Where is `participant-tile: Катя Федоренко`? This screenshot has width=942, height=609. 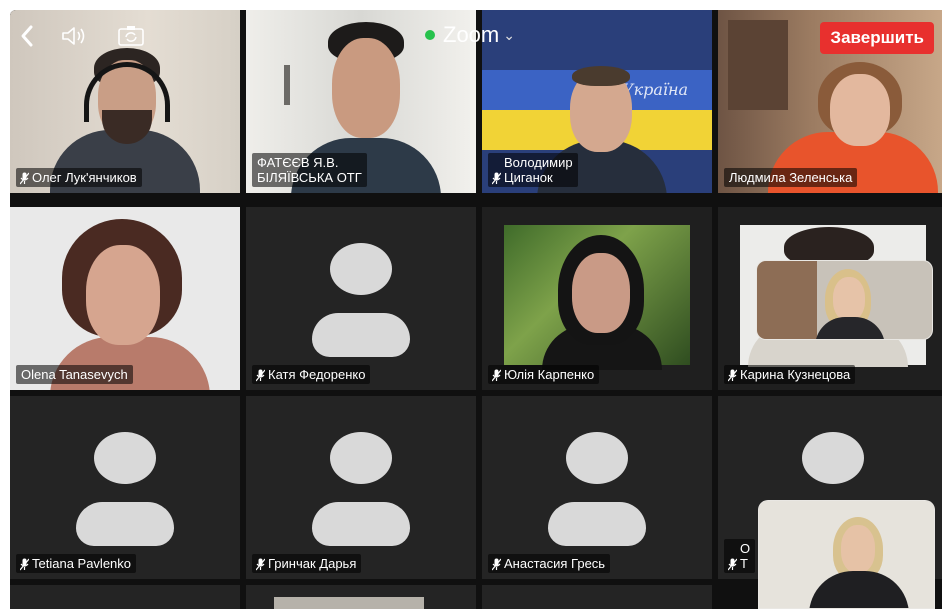
participant-tile: Катя Федоренко is located at coordinates (361, 298).